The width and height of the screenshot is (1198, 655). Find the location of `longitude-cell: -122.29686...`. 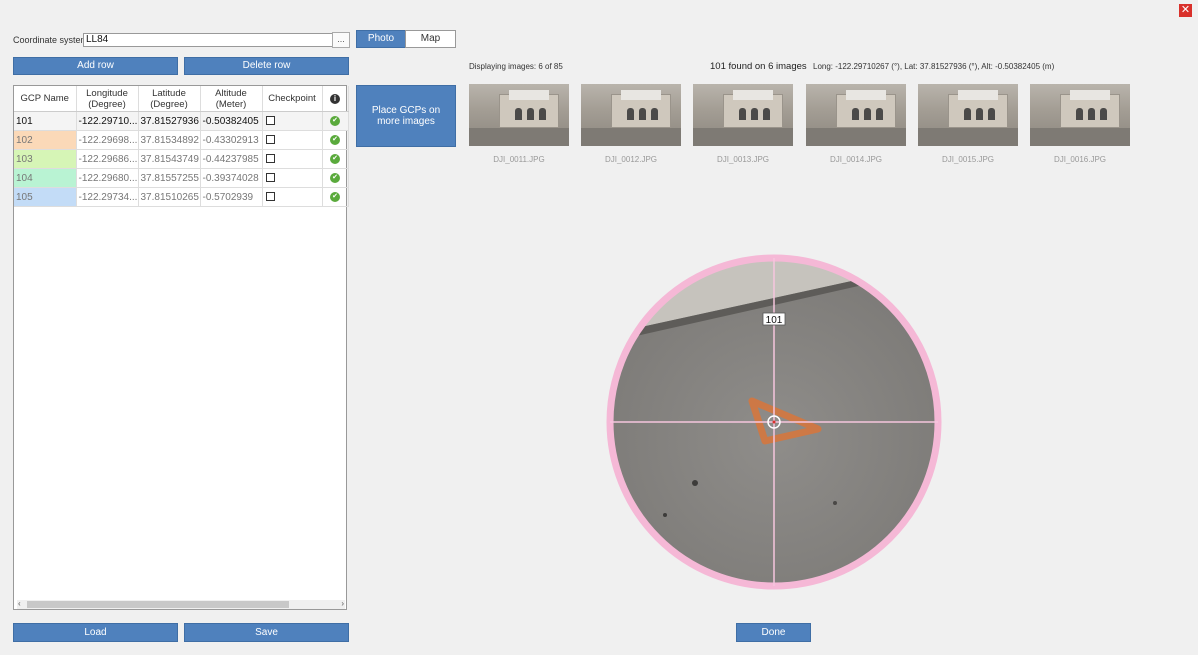

longitude-cell: -122.29686... is located at coordinates (107, 159).